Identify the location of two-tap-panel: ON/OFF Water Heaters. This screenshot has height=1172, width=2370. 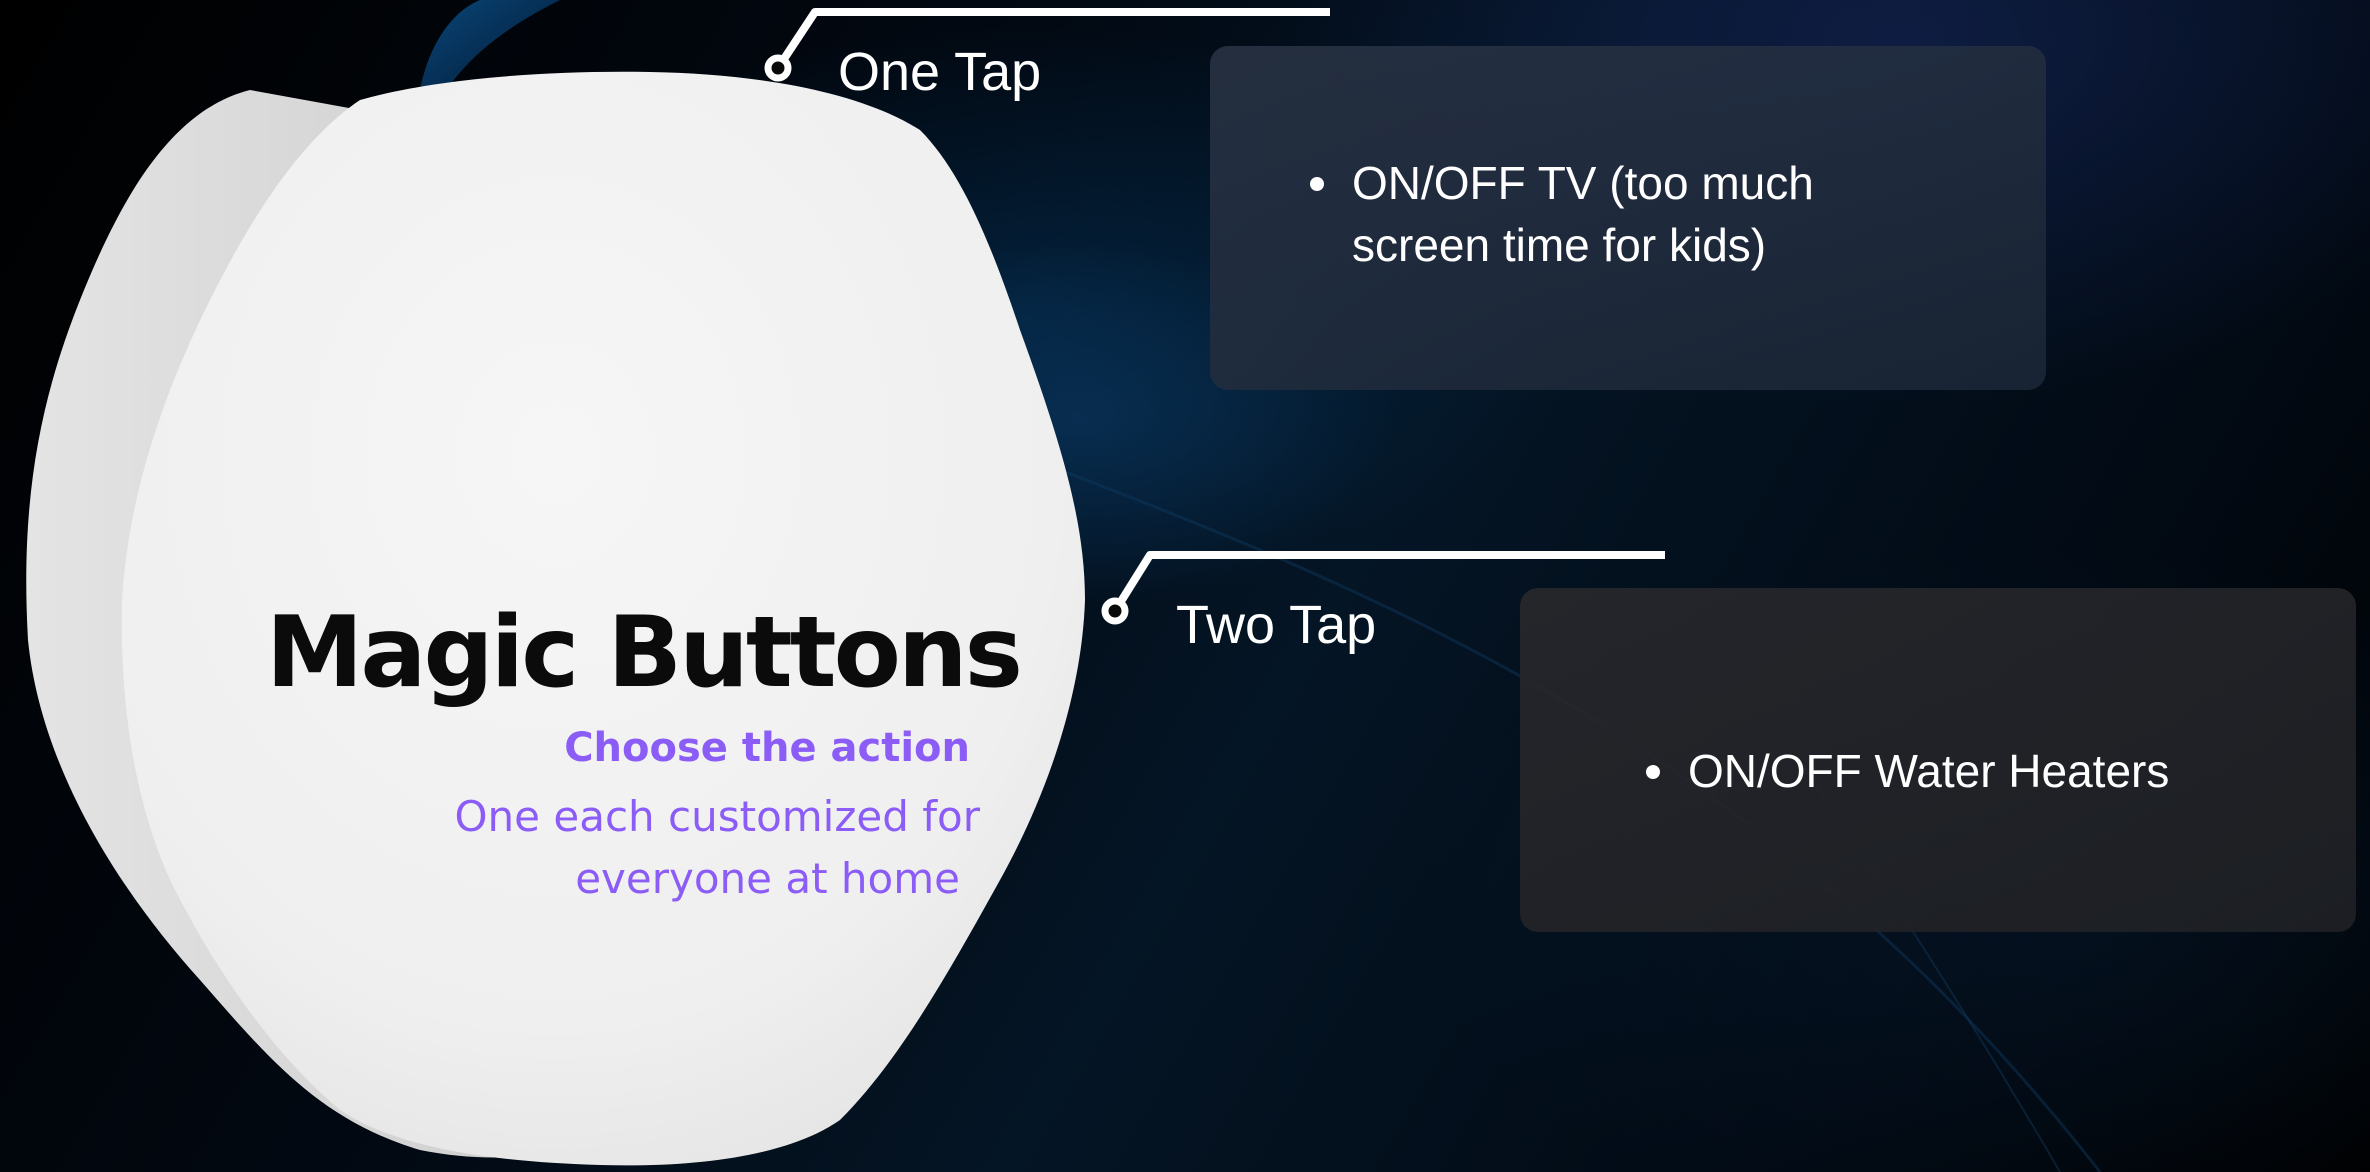
(1938, 760).